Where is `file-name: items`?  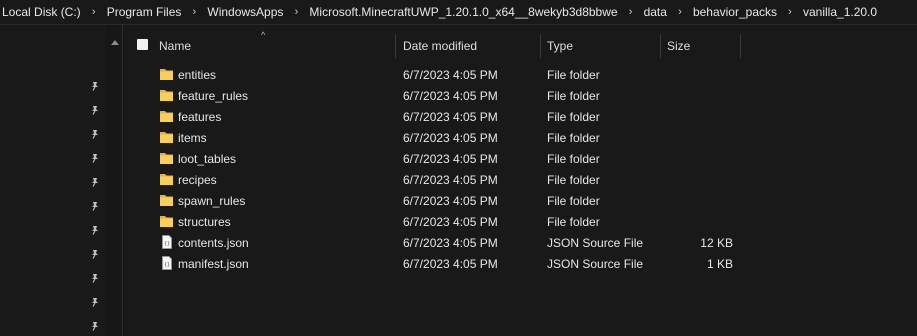
file-name: items is located at coordinates (192, 138).